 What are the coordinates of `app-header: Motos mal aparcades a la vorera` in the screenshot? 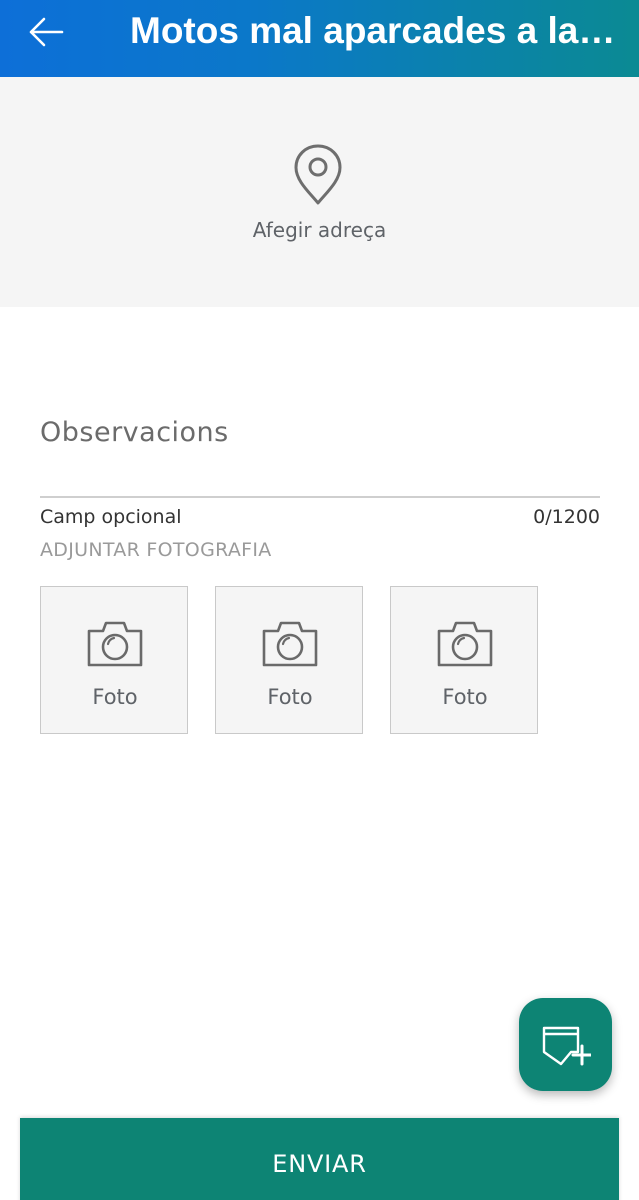 It's located at (319, 38).